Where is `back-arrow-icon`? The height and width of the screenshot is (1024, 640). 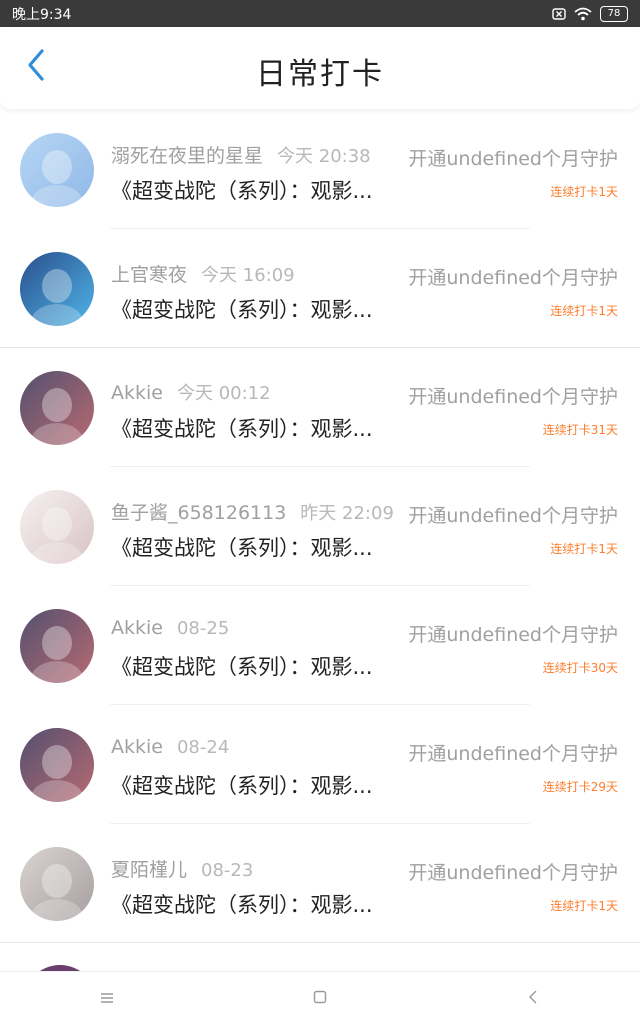 back-arrow-icon is located at coordinates (533, 998).